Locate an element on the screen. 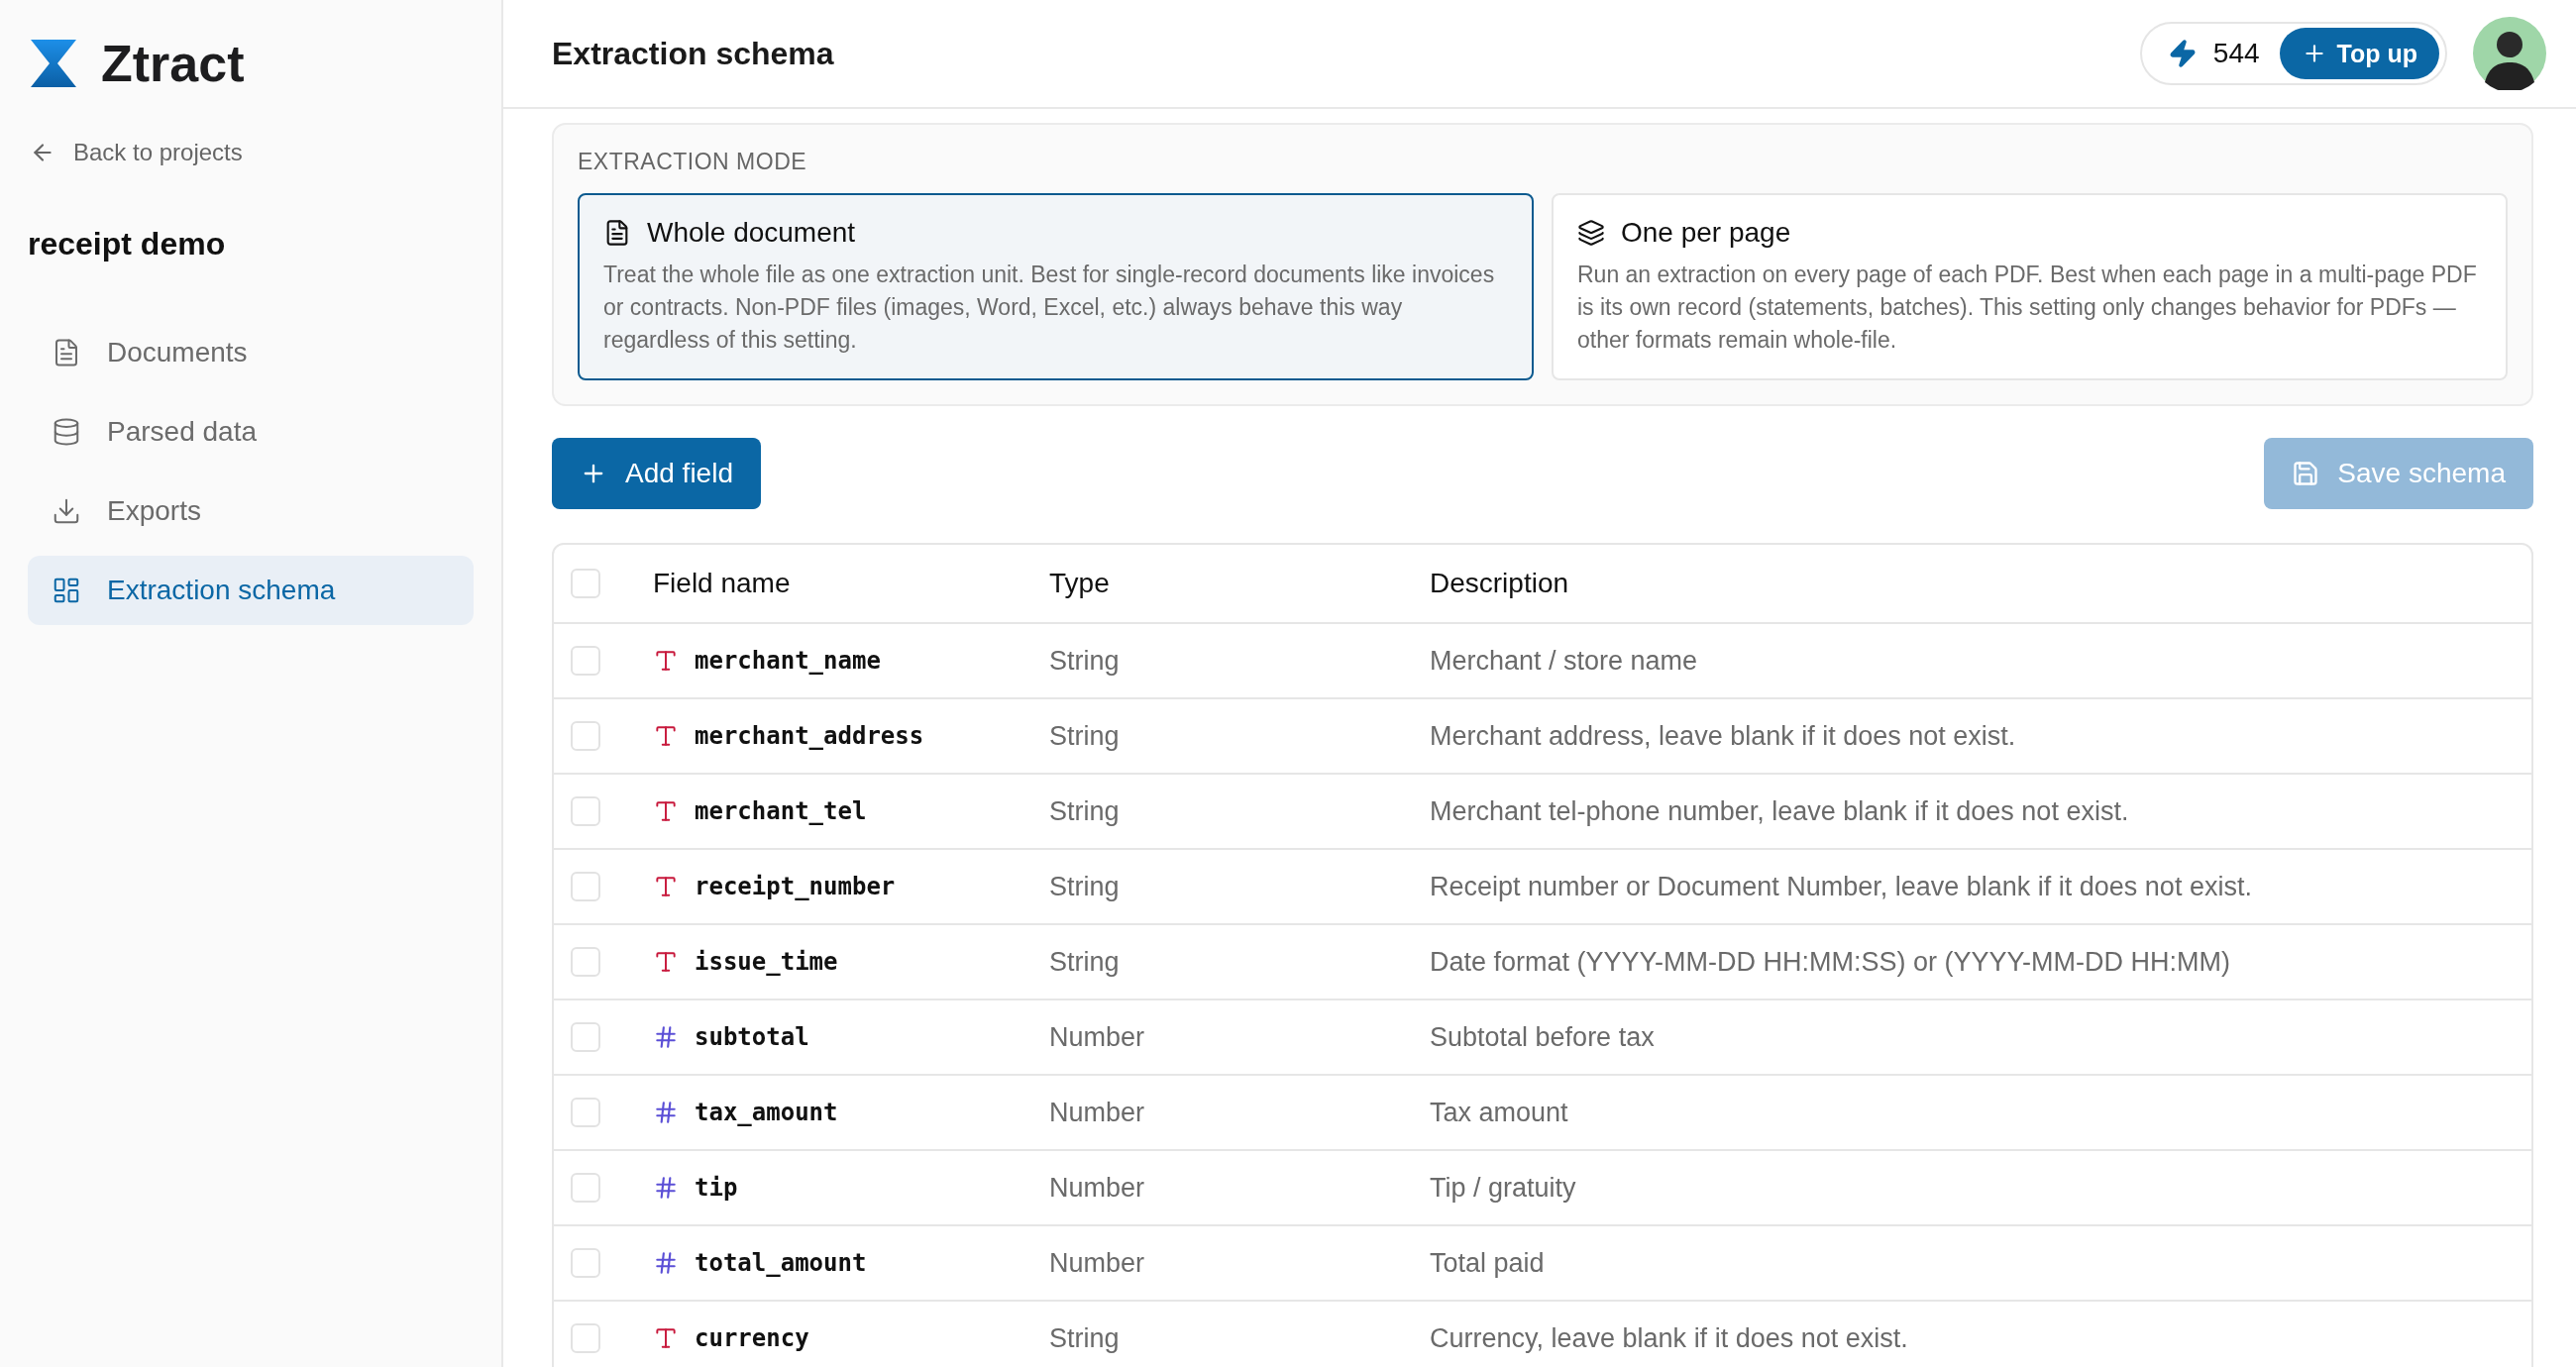  field-name: total_amount is located at coordinates (781, 1263).